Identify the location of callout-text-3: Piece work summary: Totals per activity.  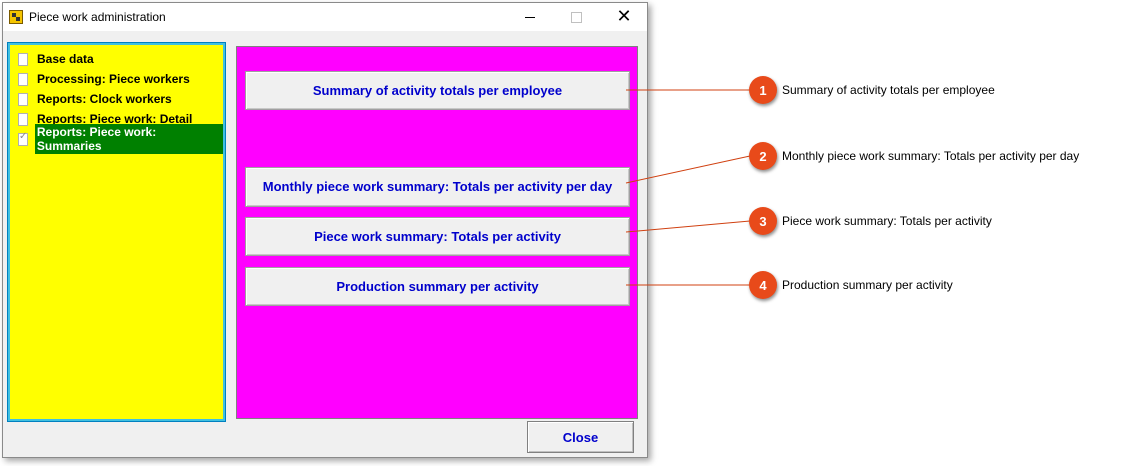
(887, 221).